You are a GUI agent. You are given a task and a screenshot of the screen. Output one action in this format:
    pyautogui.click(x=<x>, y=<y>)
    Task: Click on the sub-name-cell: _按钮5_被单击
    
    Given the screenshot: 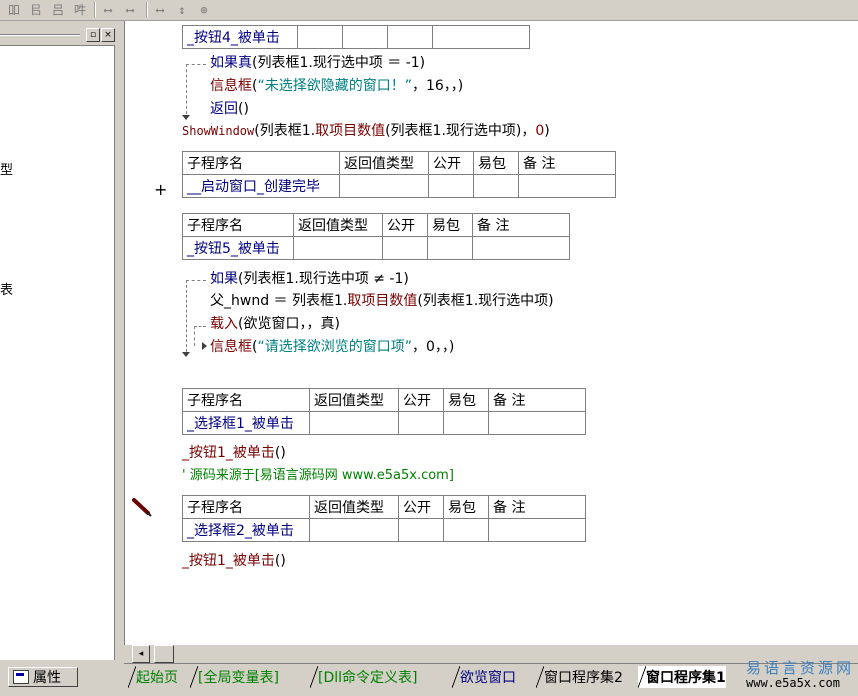 What is the action you would take?
    pyautogui.click(x=238, y=248)
    